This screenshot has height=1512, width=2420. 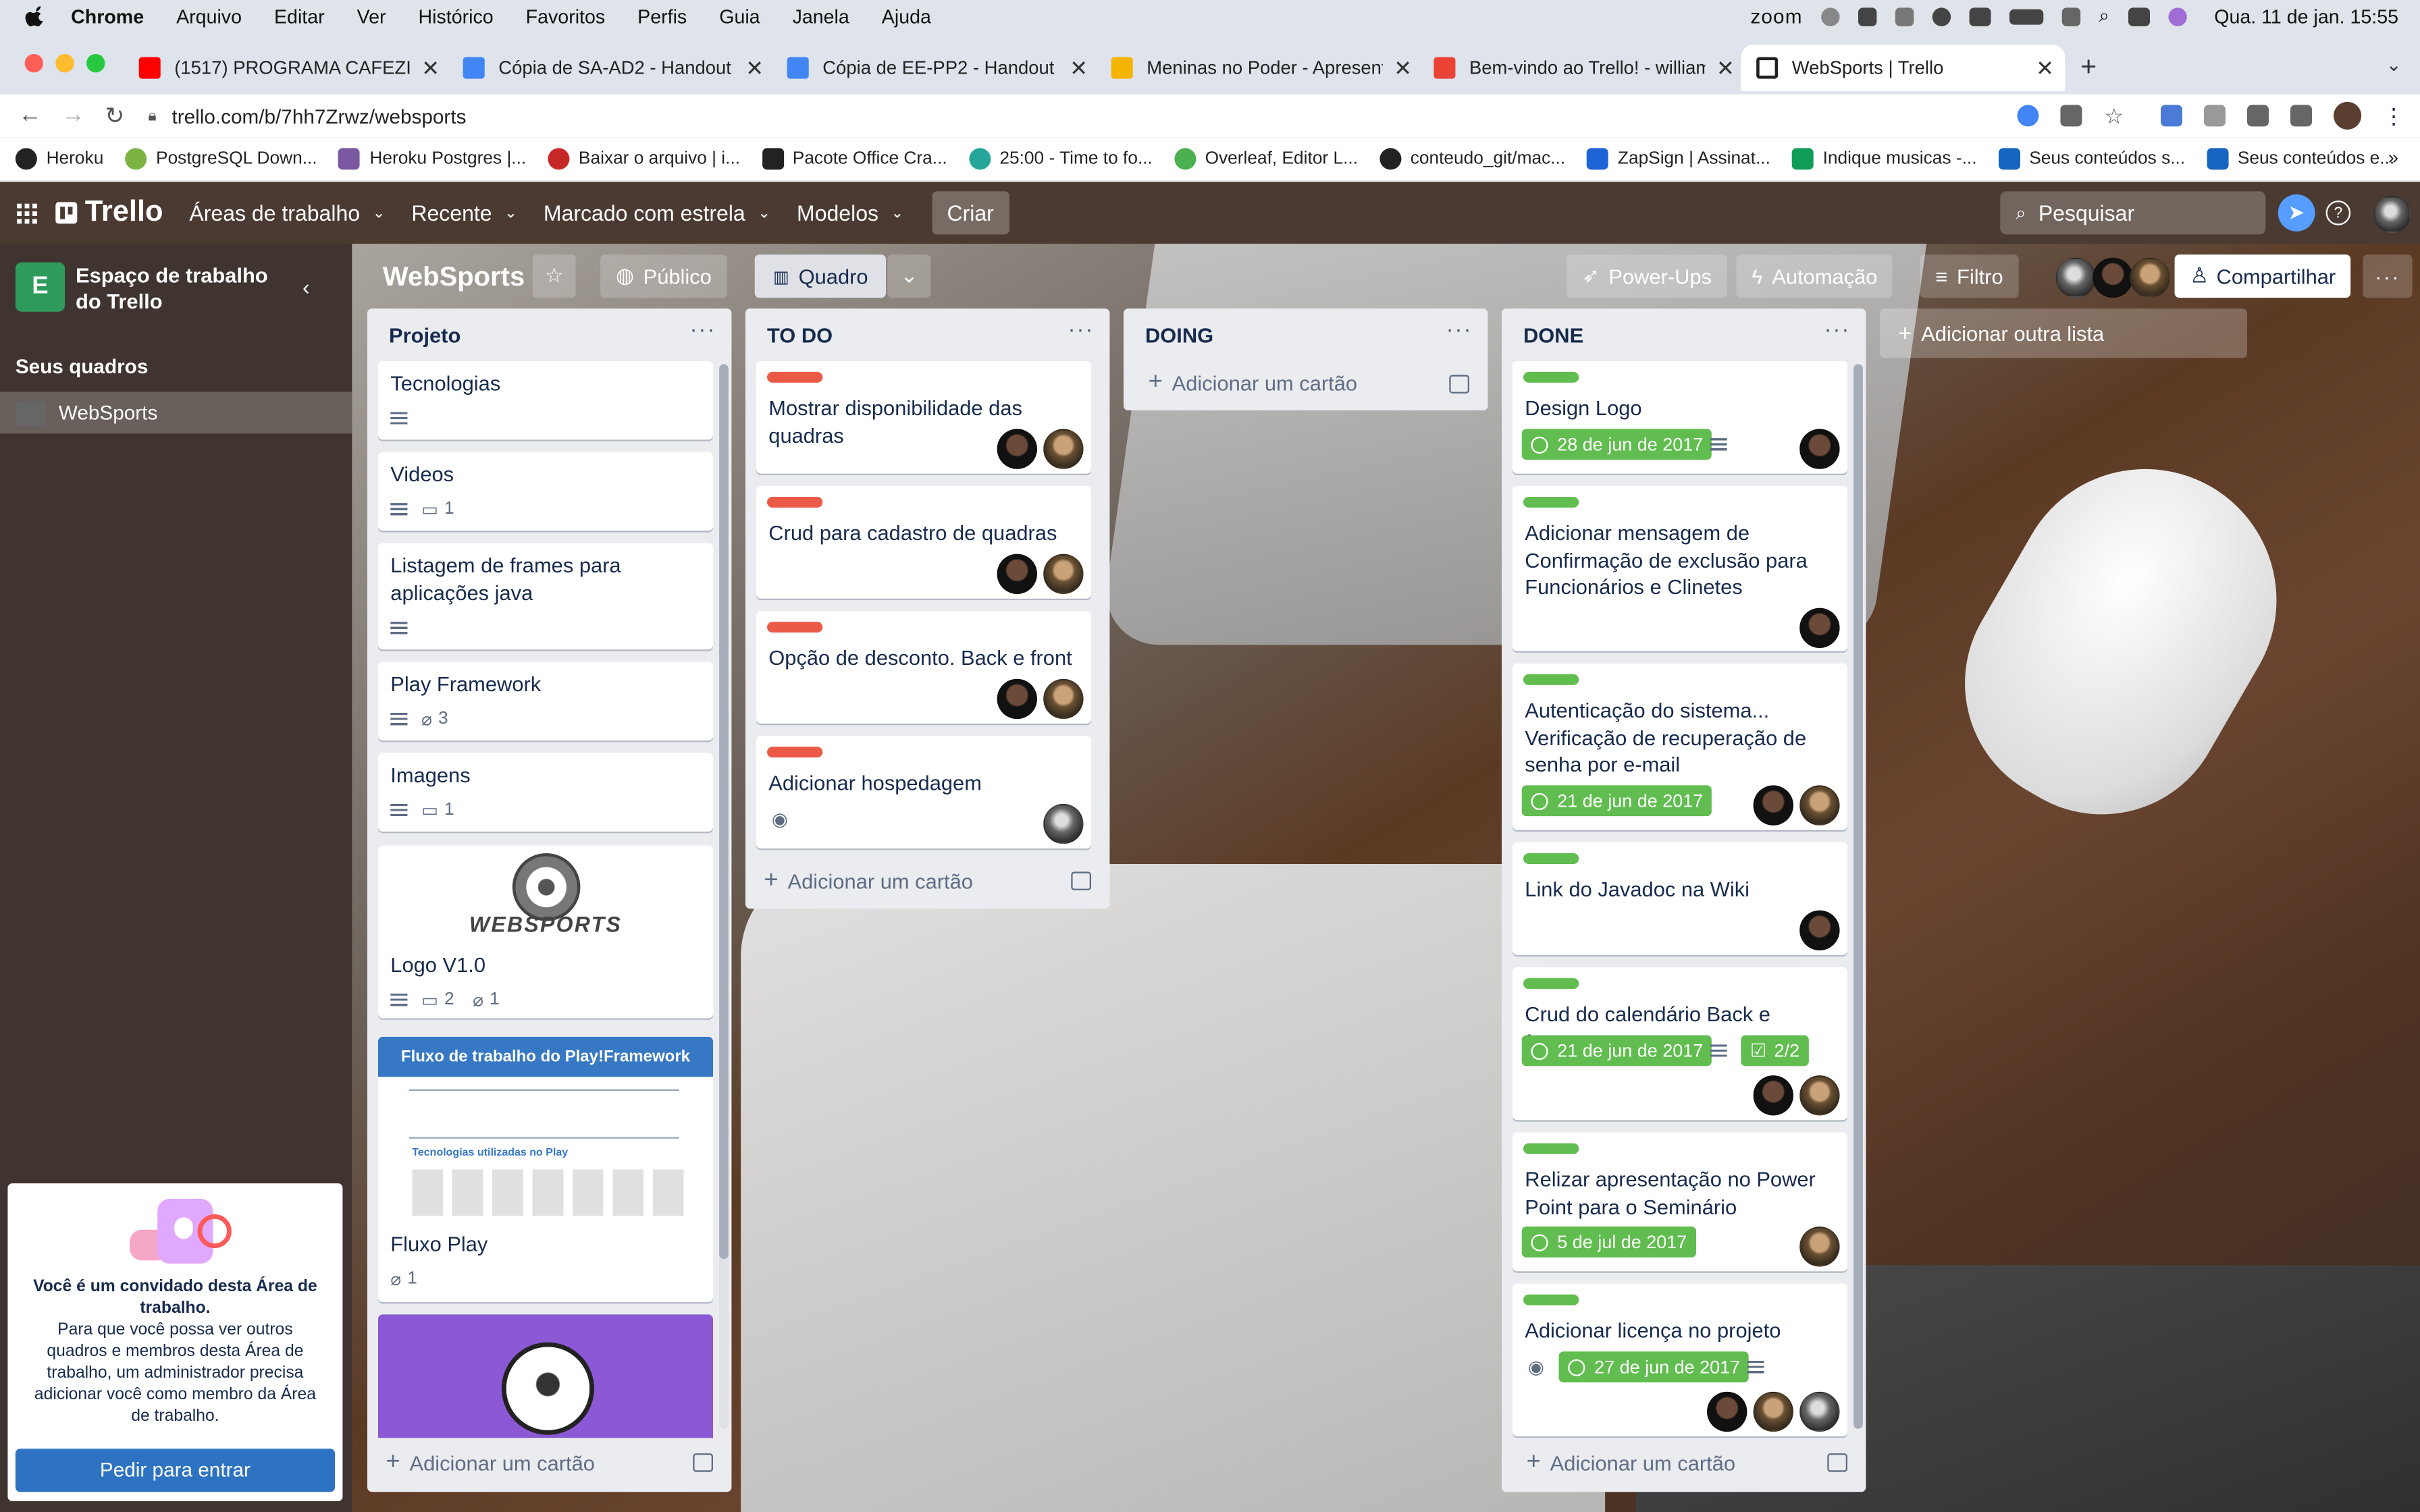 I want to click on trello-logo: Trello, so click(x=109, y=213).